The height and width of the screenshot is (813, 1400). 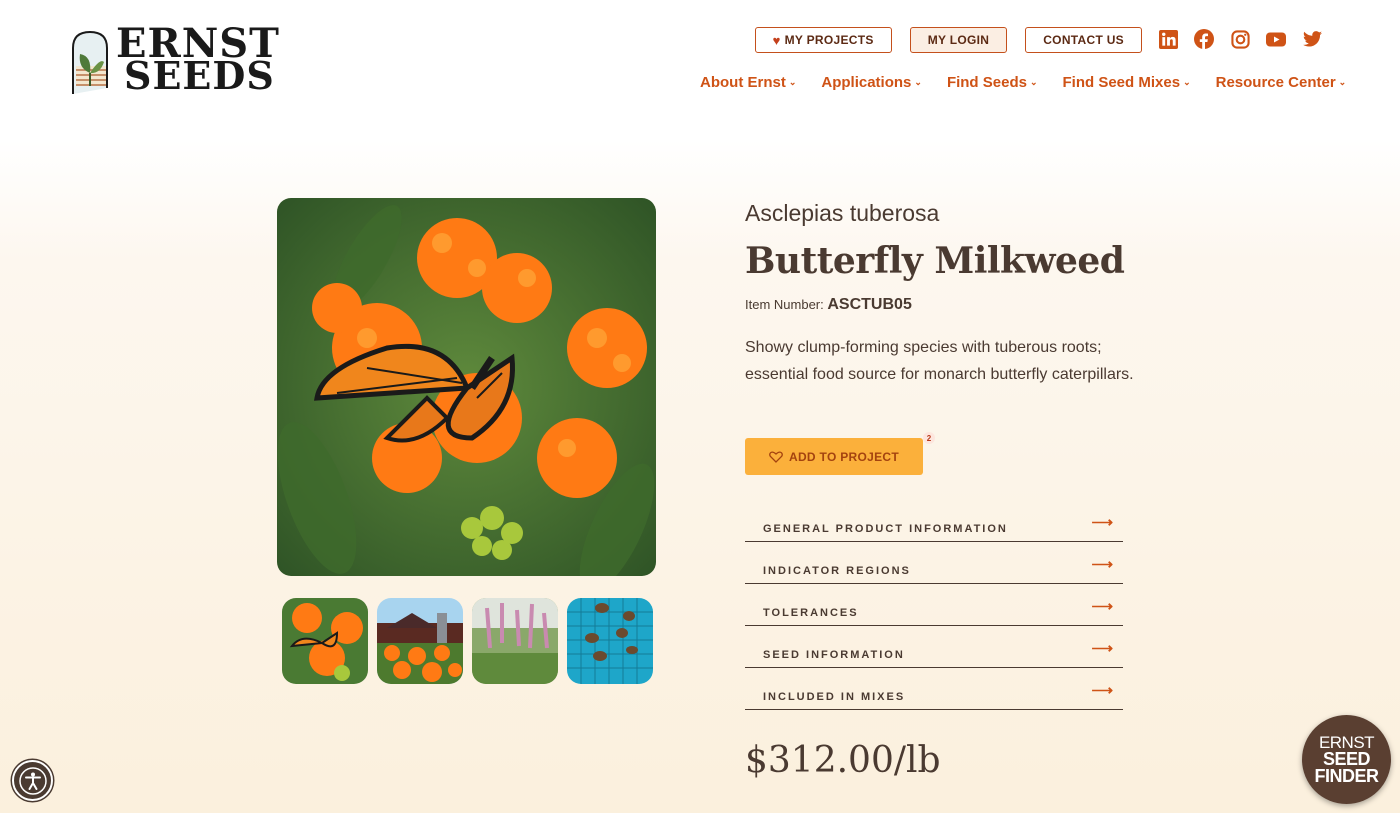 What do you see at coordinates (776, 456) in the screenshot?
I see `heart-outline-icon` at bounding box center [776, 456].